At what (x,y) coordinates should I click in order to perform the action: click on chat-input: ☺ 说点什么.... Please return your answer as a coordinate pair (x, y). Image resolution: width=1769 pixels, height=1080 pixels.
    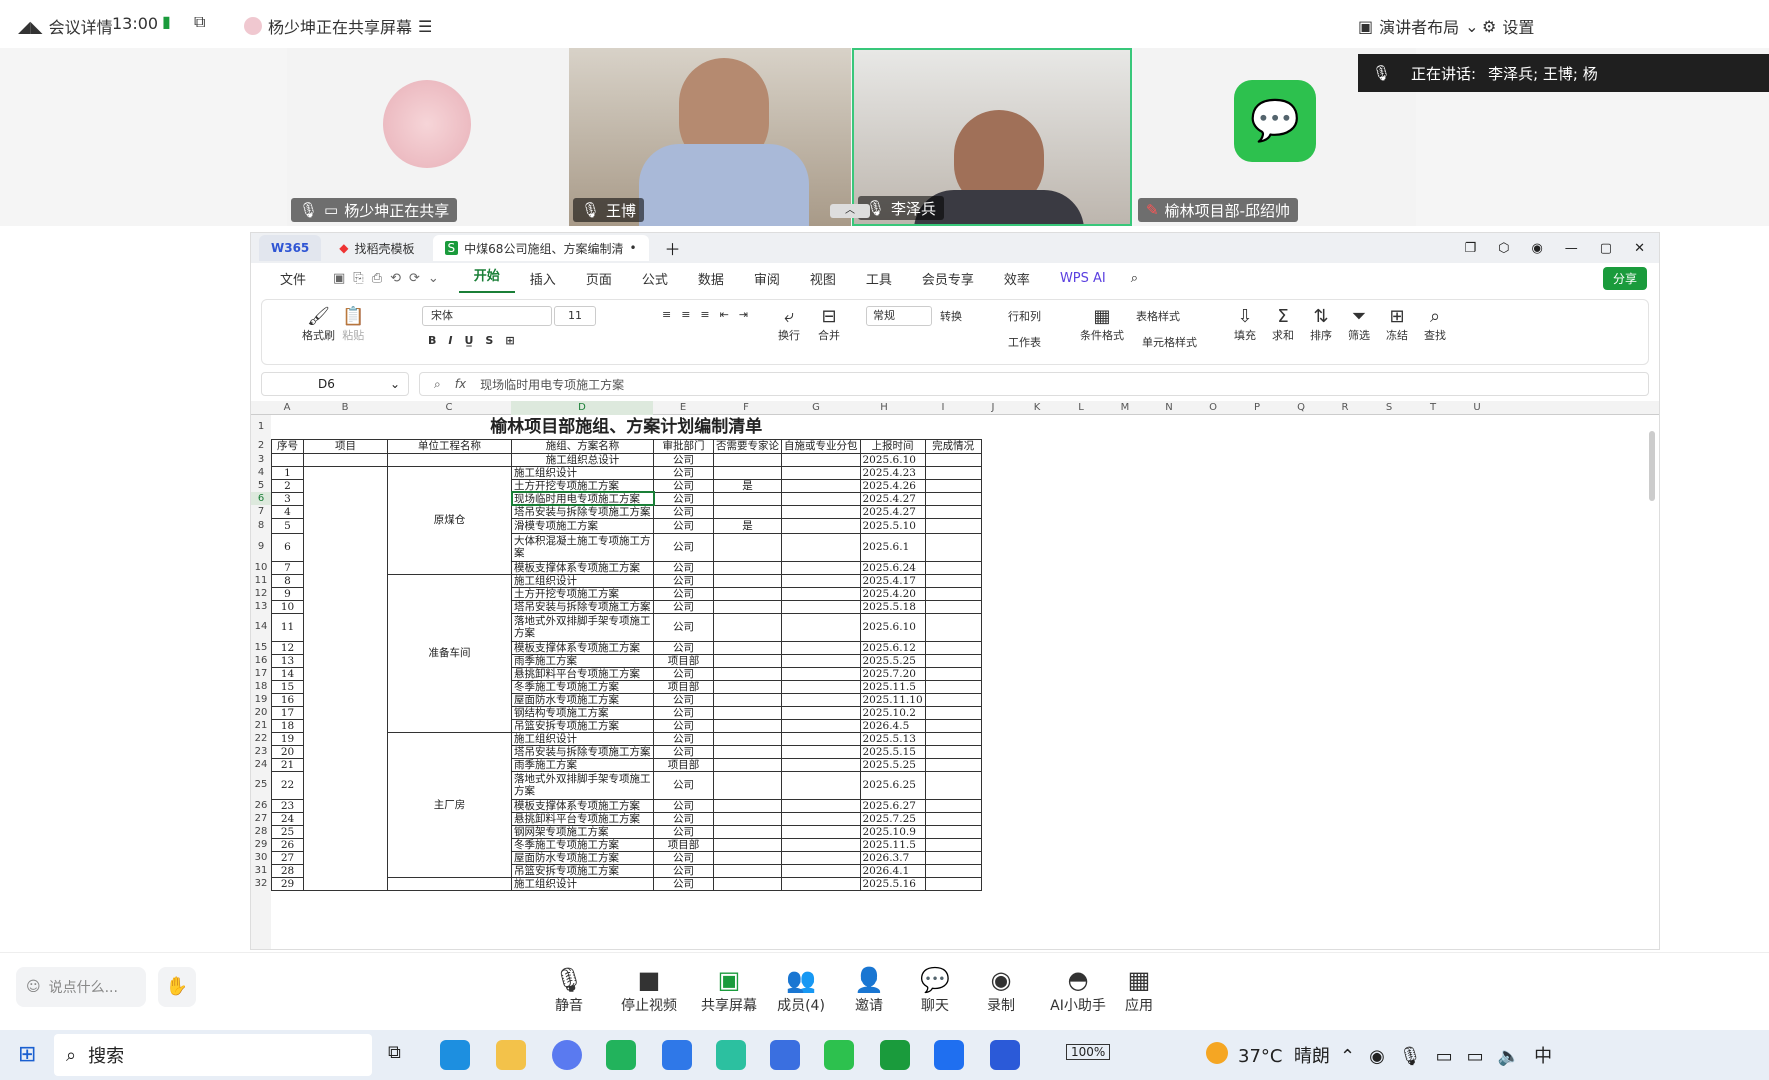
    Looking at the image, I should click on (81, 987).